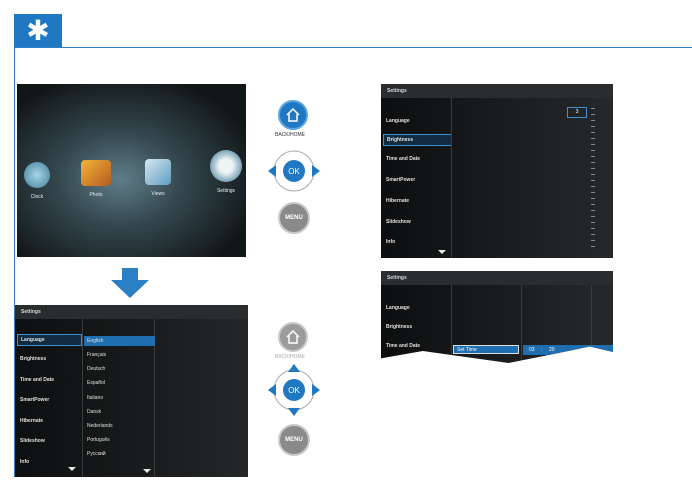 This screenshot has height=482, width=692. What do you see at coordinates (294, 412) in the screenshot?
I see `down-arrow-icon` at bounding box center [294, 412].